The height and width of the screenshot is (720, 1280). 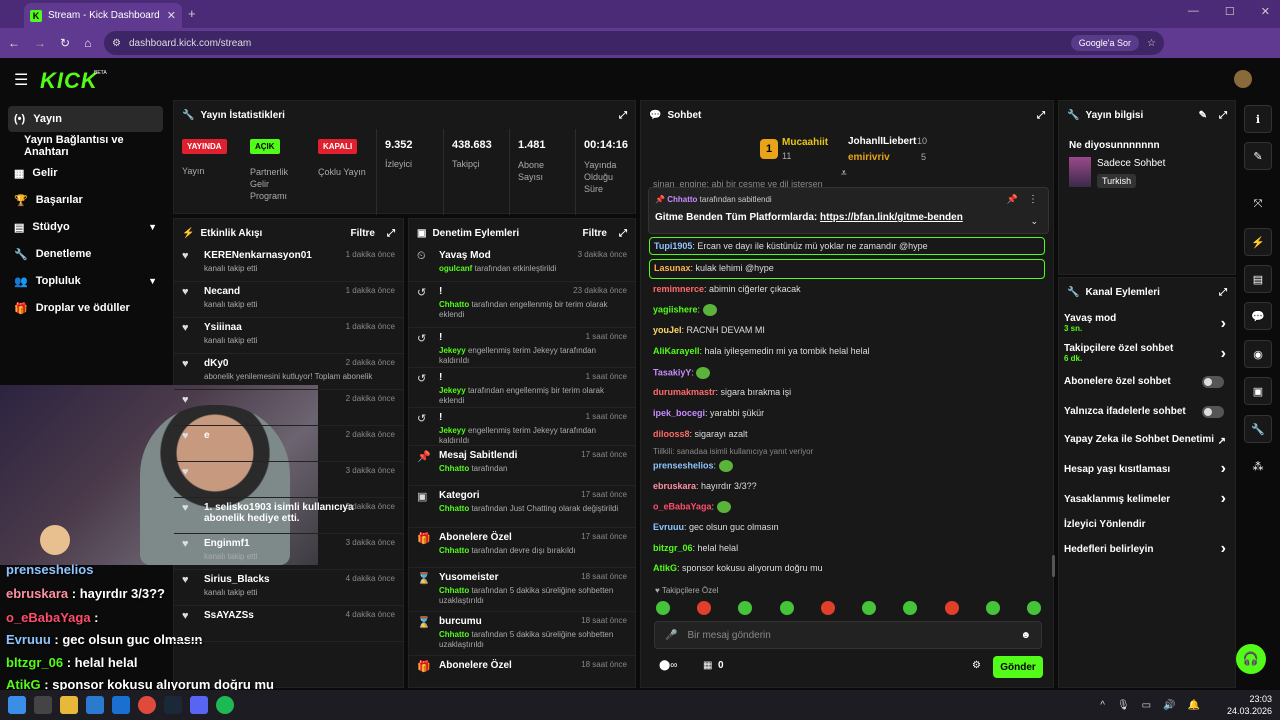 What do you see at coordinates (722, 392) in the screenshot?
I see `chat-message: durumakmastr: sigara bırakma işi` at bounding box center [722, 392].